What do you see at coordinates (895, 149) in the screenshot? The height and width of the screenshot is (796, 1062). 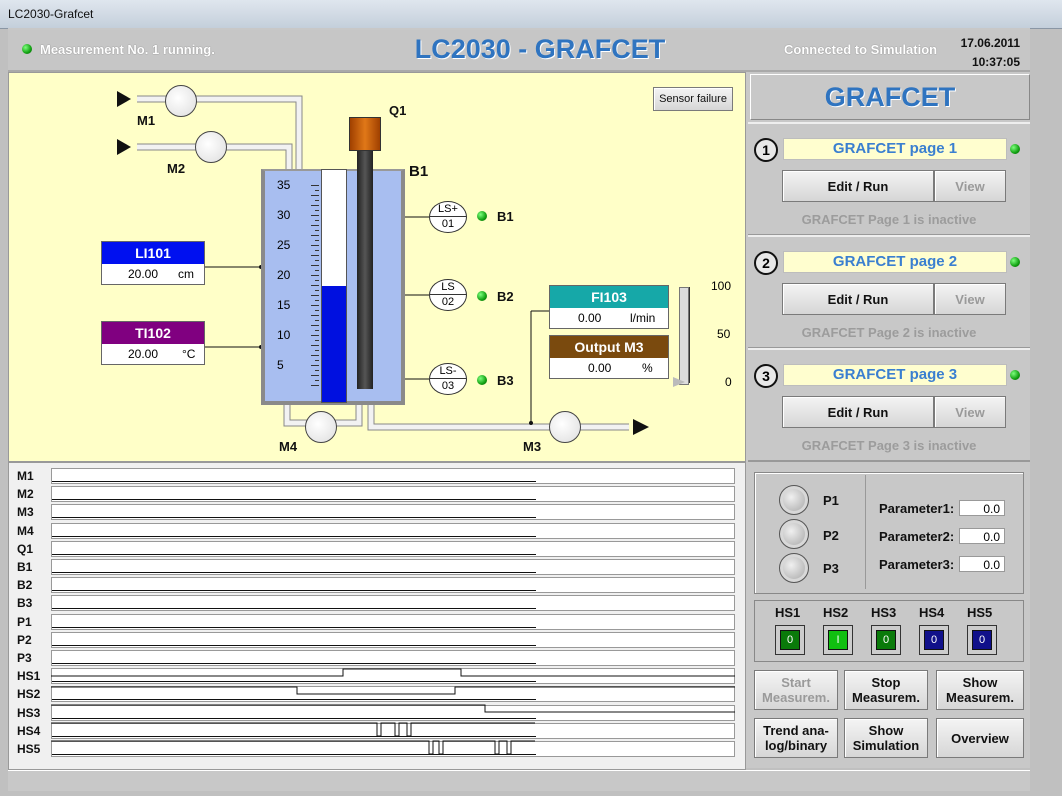 I see `grafcet-page-1-name: GRAFCET page 1` at bounding box center [895, 149].